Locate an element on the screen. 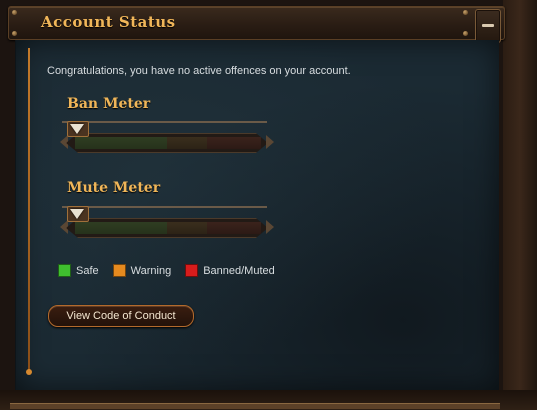 The height and width of the screenshot is (415, 543). page-title: Account Status is located at coordinates (108, 22).